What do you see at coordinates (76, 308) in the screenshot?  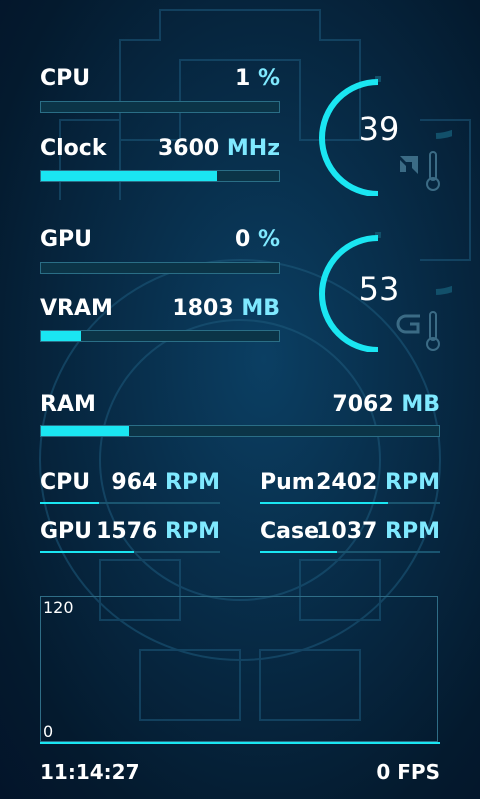 I see `vram-label: VRAM` at bounding box center [76, 308].